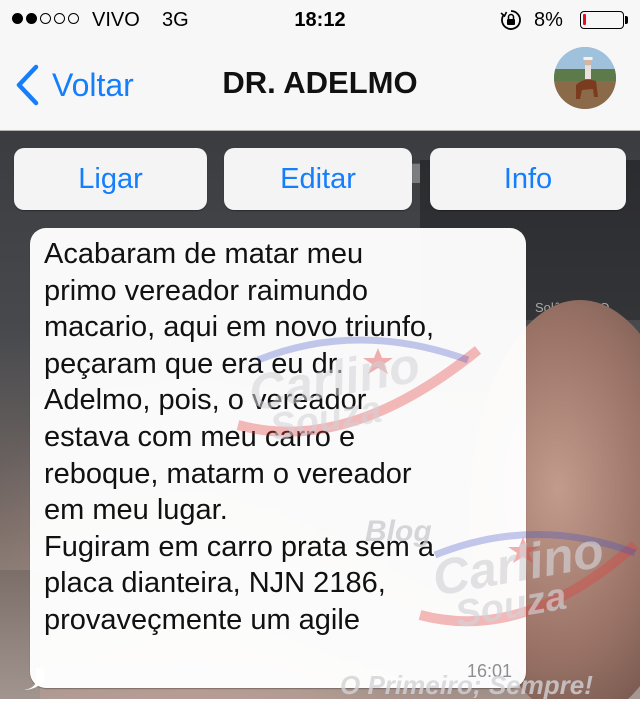 The image size is (640, 701). I want to click on message-line: peçaram que era eu dr., so click(194, 363).